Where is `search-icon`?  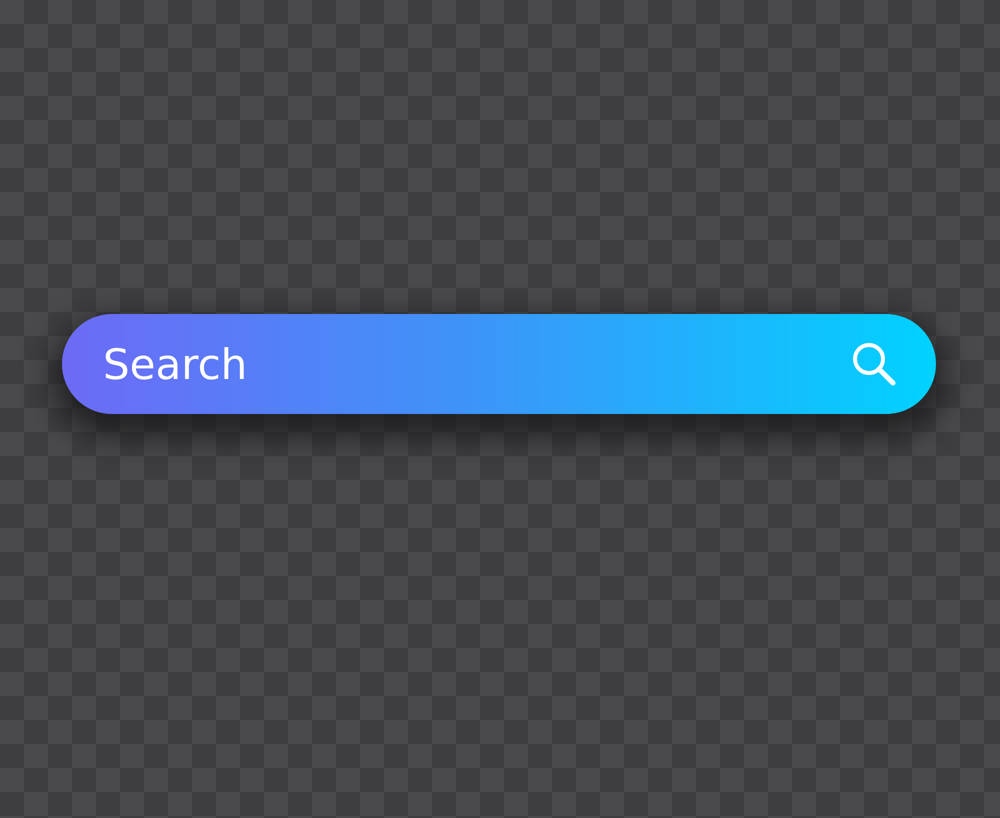
search-icon is located at coordinates (874, 364).